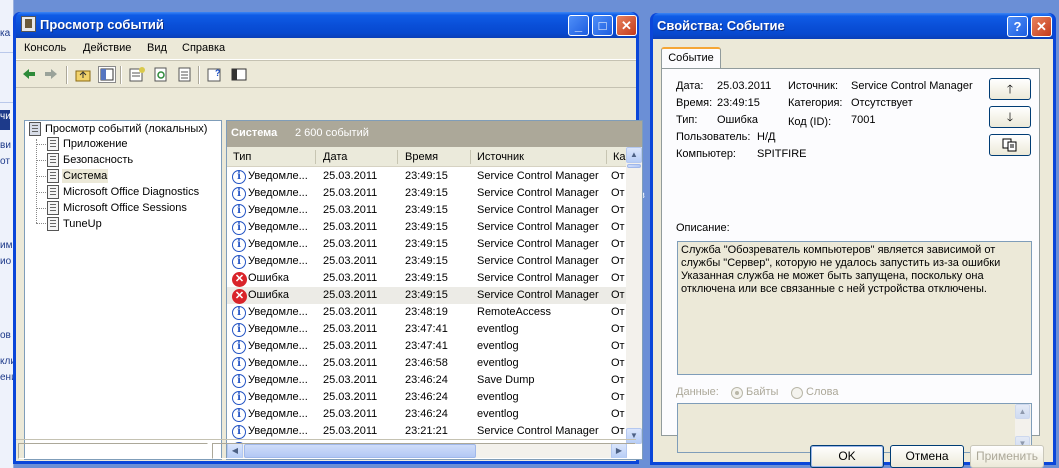 The width and height of the screenshot is (1059, 468). What do you see at coordinates (85, 176) in the screenshot?
I see `tree-item-label: Система` at bounding box center [85, 176].